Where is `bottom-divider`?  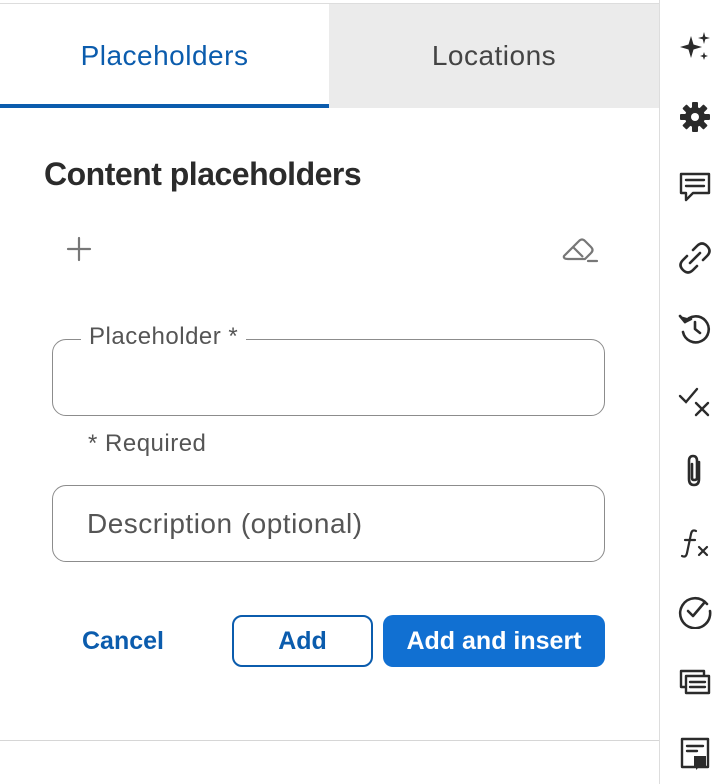
bottom-divider is located at coordinates (329, 740).